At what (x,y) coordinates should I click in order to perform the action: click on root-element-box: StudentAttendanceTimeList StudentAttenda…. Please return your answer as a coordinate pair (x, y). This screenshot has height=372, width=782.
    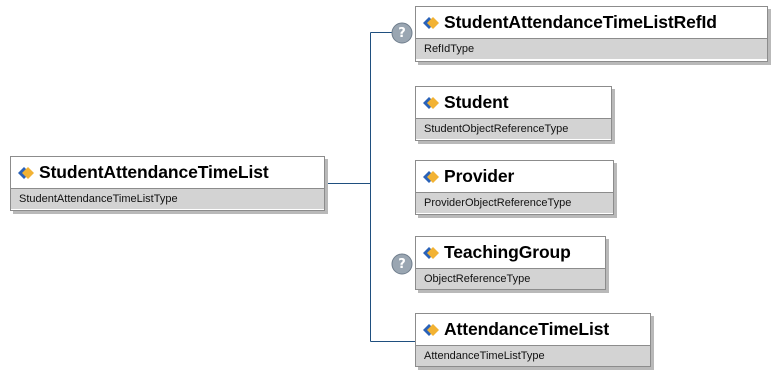
    Looking at the image, I should click on (167, 183).